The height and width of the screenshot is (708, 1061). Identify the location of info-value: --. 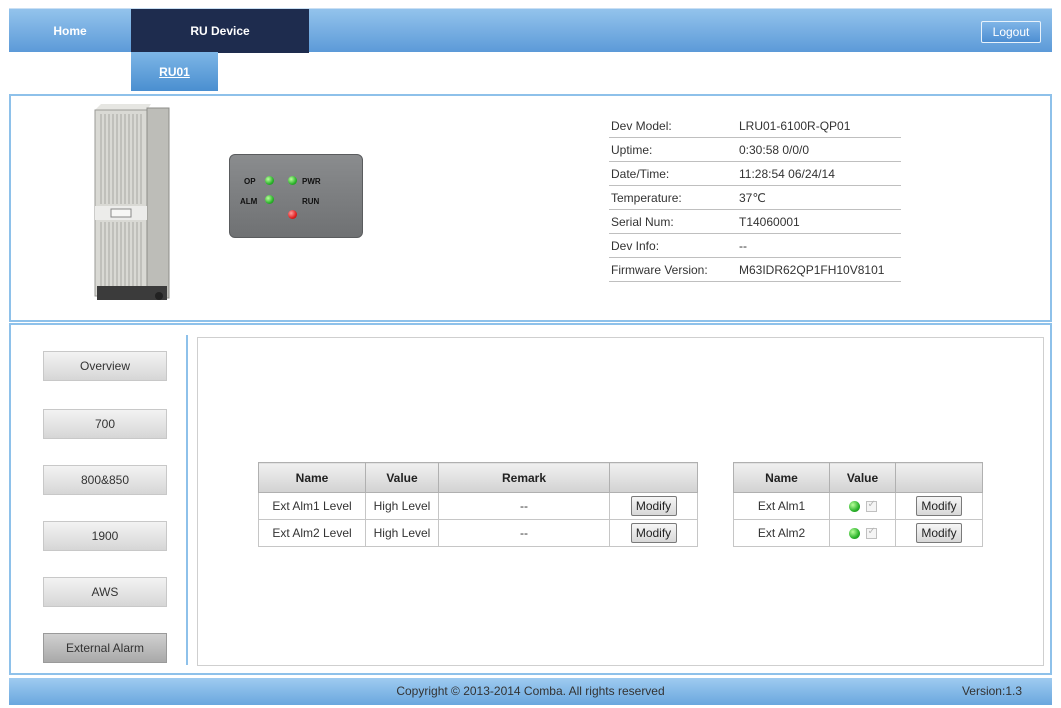
(743, 245).